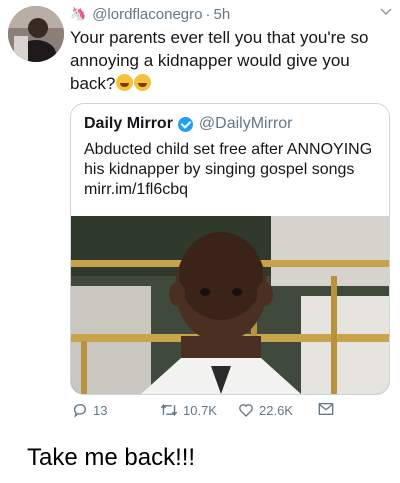 This screenshot has width=400, height=483. I want to click on like-icon, so click(246, 410).